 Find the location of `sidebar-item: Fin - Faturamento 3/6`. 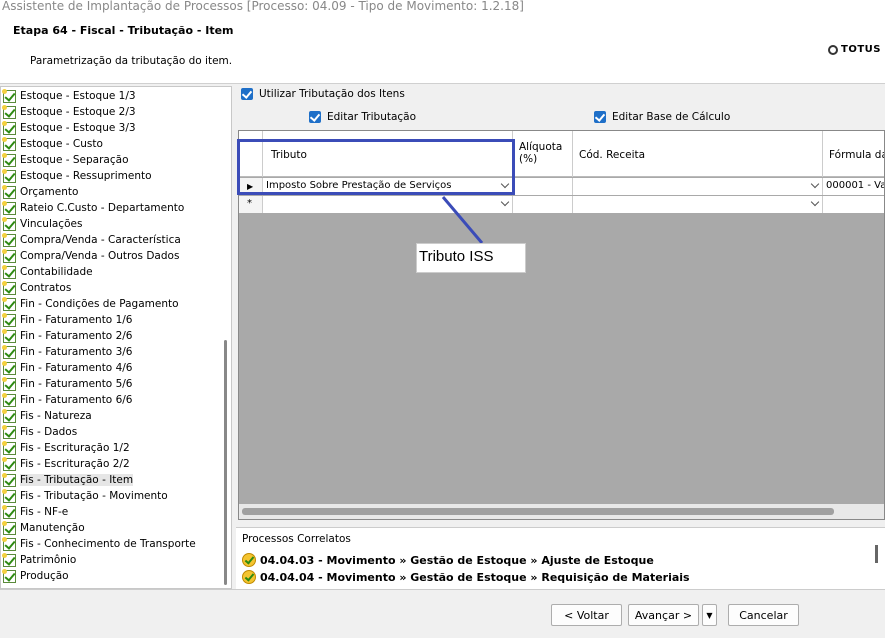

sidebar-item: Fin - Faturamento 3/6 is located at coordinates (67, 352).